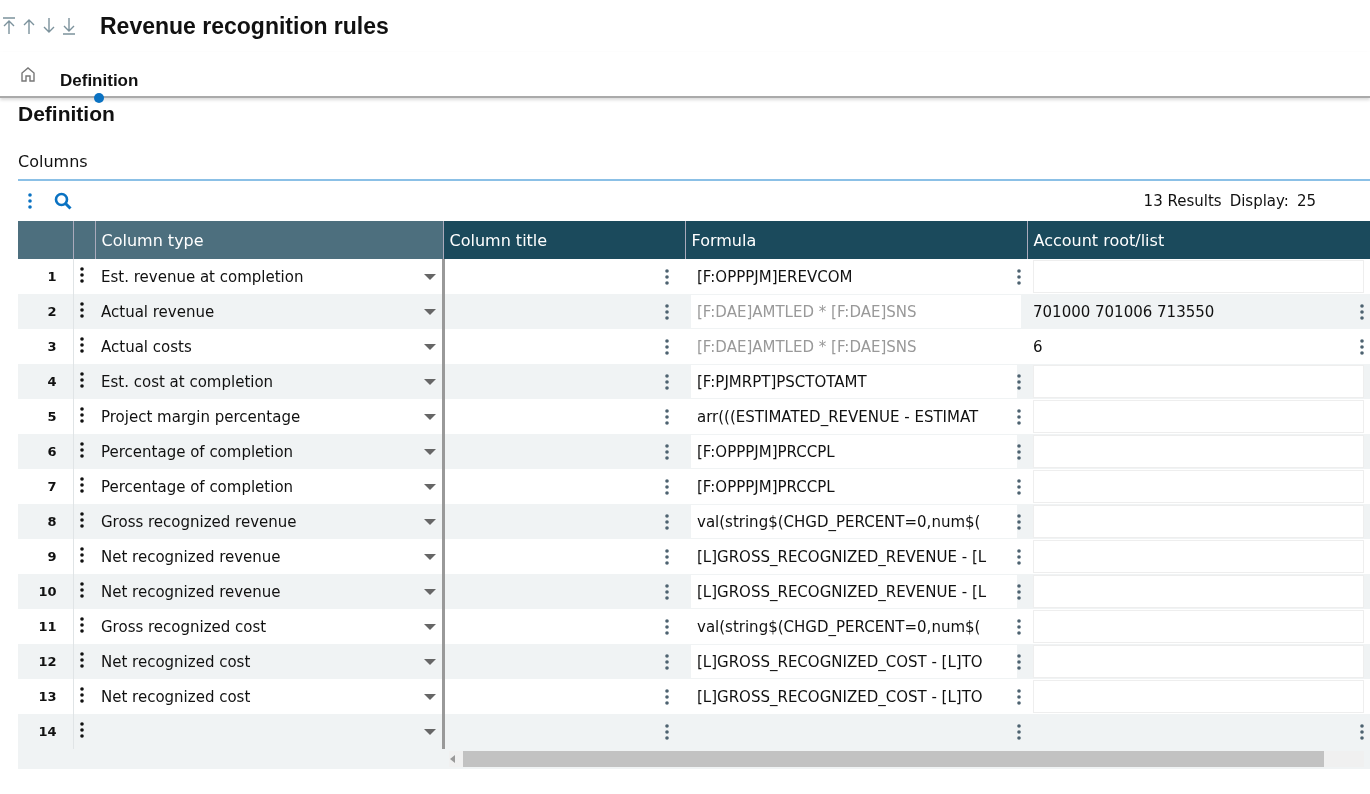 The width and height of the screenshot is (1370, 794). I want to click on formula-field: [L]GROSS_RECOGNIZED_REVENUE - [L, so click(854, 591).